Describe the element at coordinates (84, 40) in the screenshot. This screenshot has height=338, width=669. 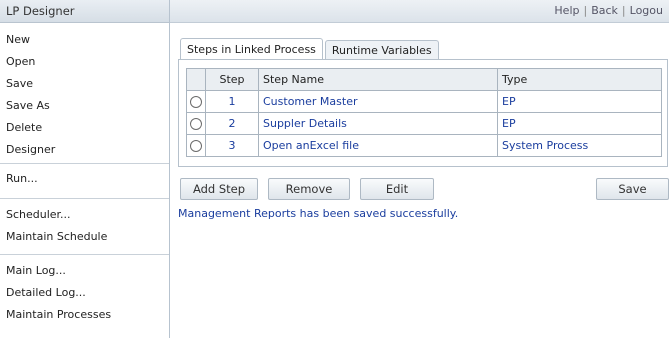
I see `sidebar-item-new: New` at that location.